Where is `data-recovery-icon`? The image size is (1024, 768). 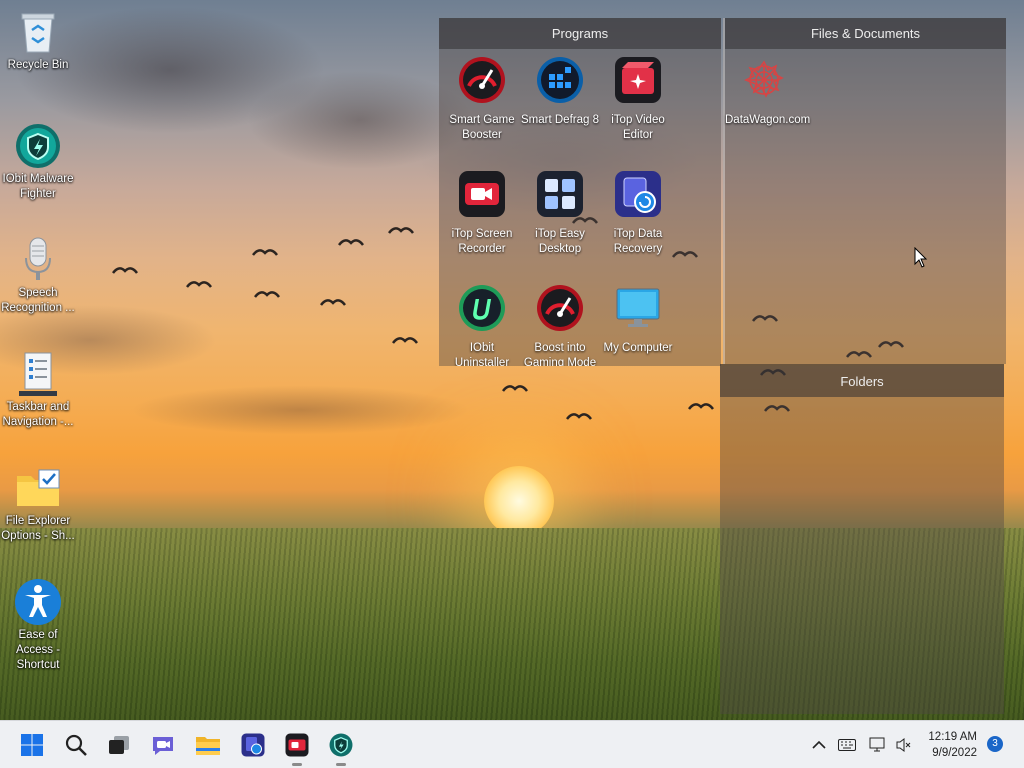
data-recovery-icon is located at coordinates (638, 194).